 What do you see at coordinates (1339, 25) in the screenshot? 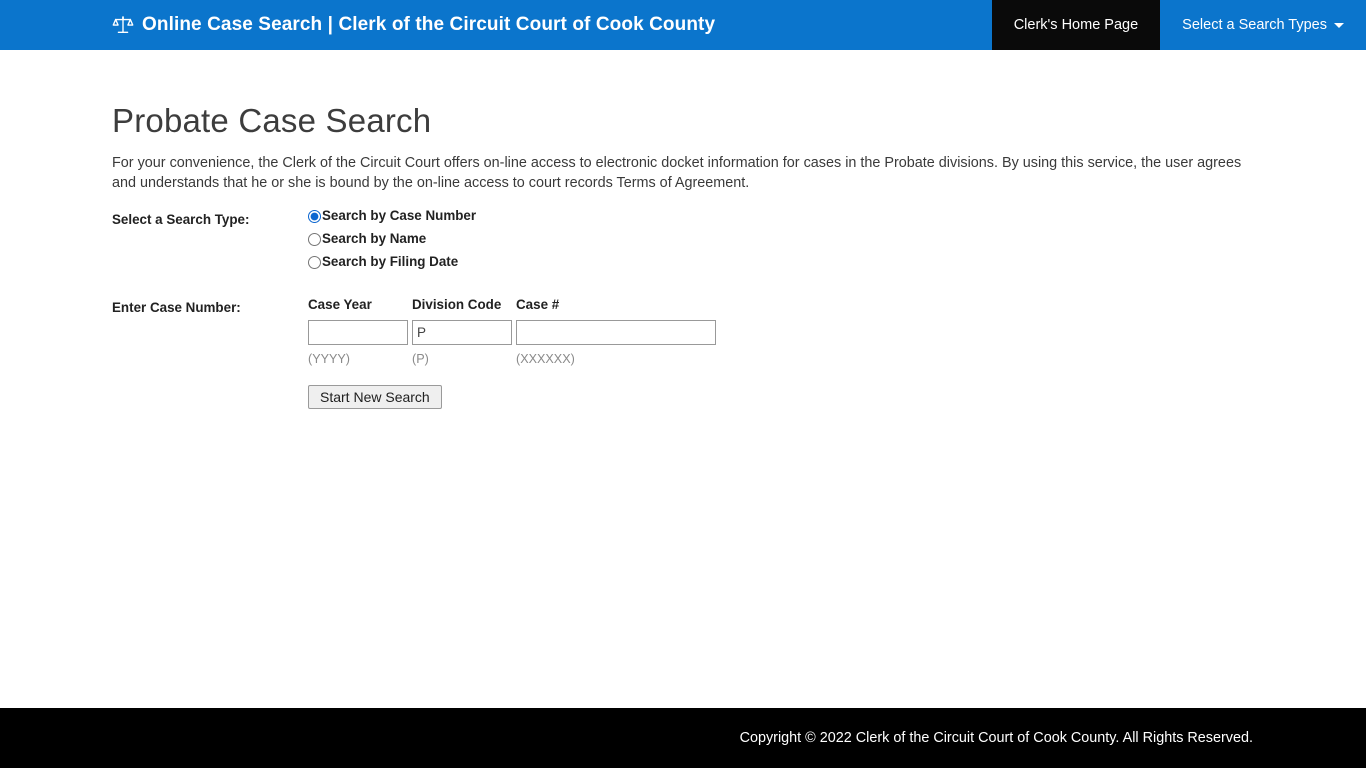
I see `chevron-down-icon` at bounding box center [1339, 25].